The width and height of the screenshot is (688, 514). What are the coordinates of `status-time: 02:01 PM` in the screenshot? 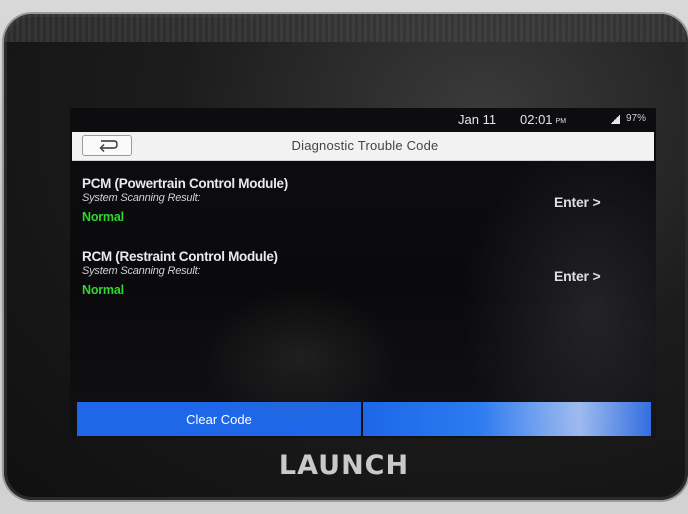 It's located at (543, 119).